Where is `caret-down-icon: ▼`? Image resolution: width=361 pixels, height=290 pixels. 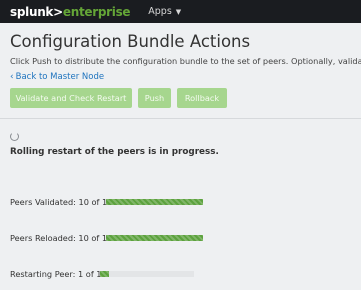 caret-down-icon: ▼ is located at coordinates (178, 11).